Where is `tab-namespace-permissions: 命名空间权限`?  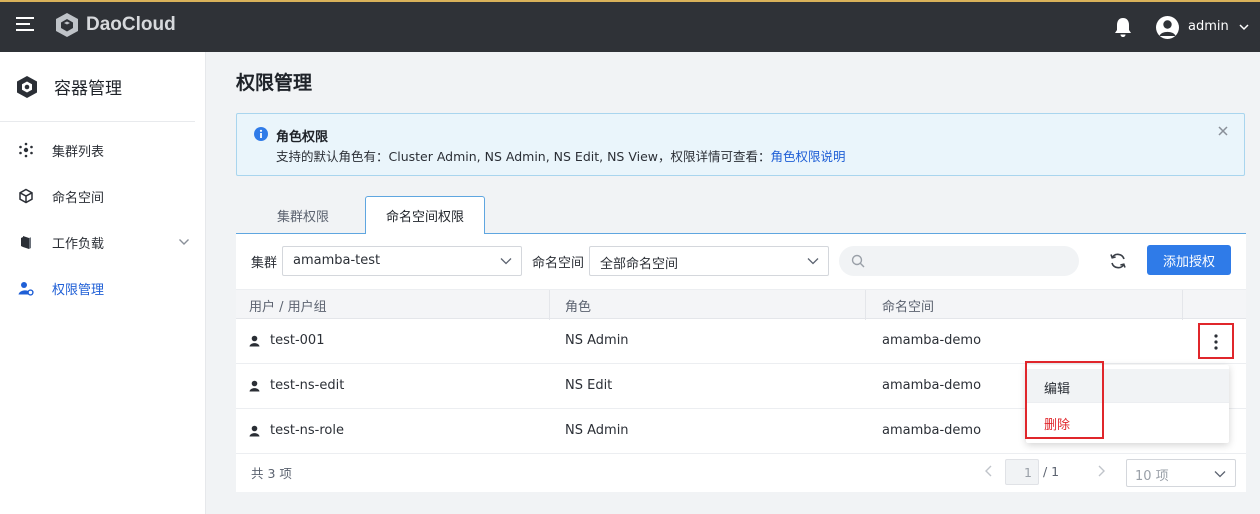 tab-namespace-permissions: 命名空间权限 is located at coordinates (425, 215).